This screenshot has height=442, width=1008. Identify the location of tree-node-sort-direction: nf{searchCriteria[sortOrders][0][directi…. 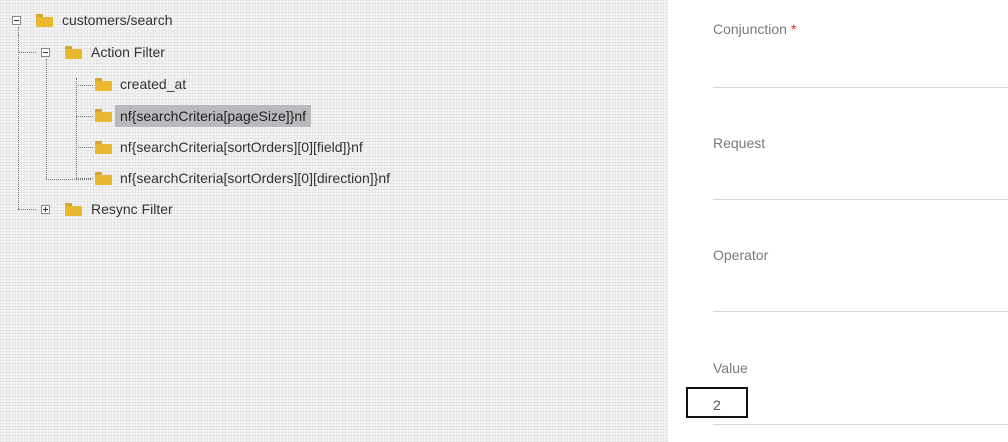
(255, 178).